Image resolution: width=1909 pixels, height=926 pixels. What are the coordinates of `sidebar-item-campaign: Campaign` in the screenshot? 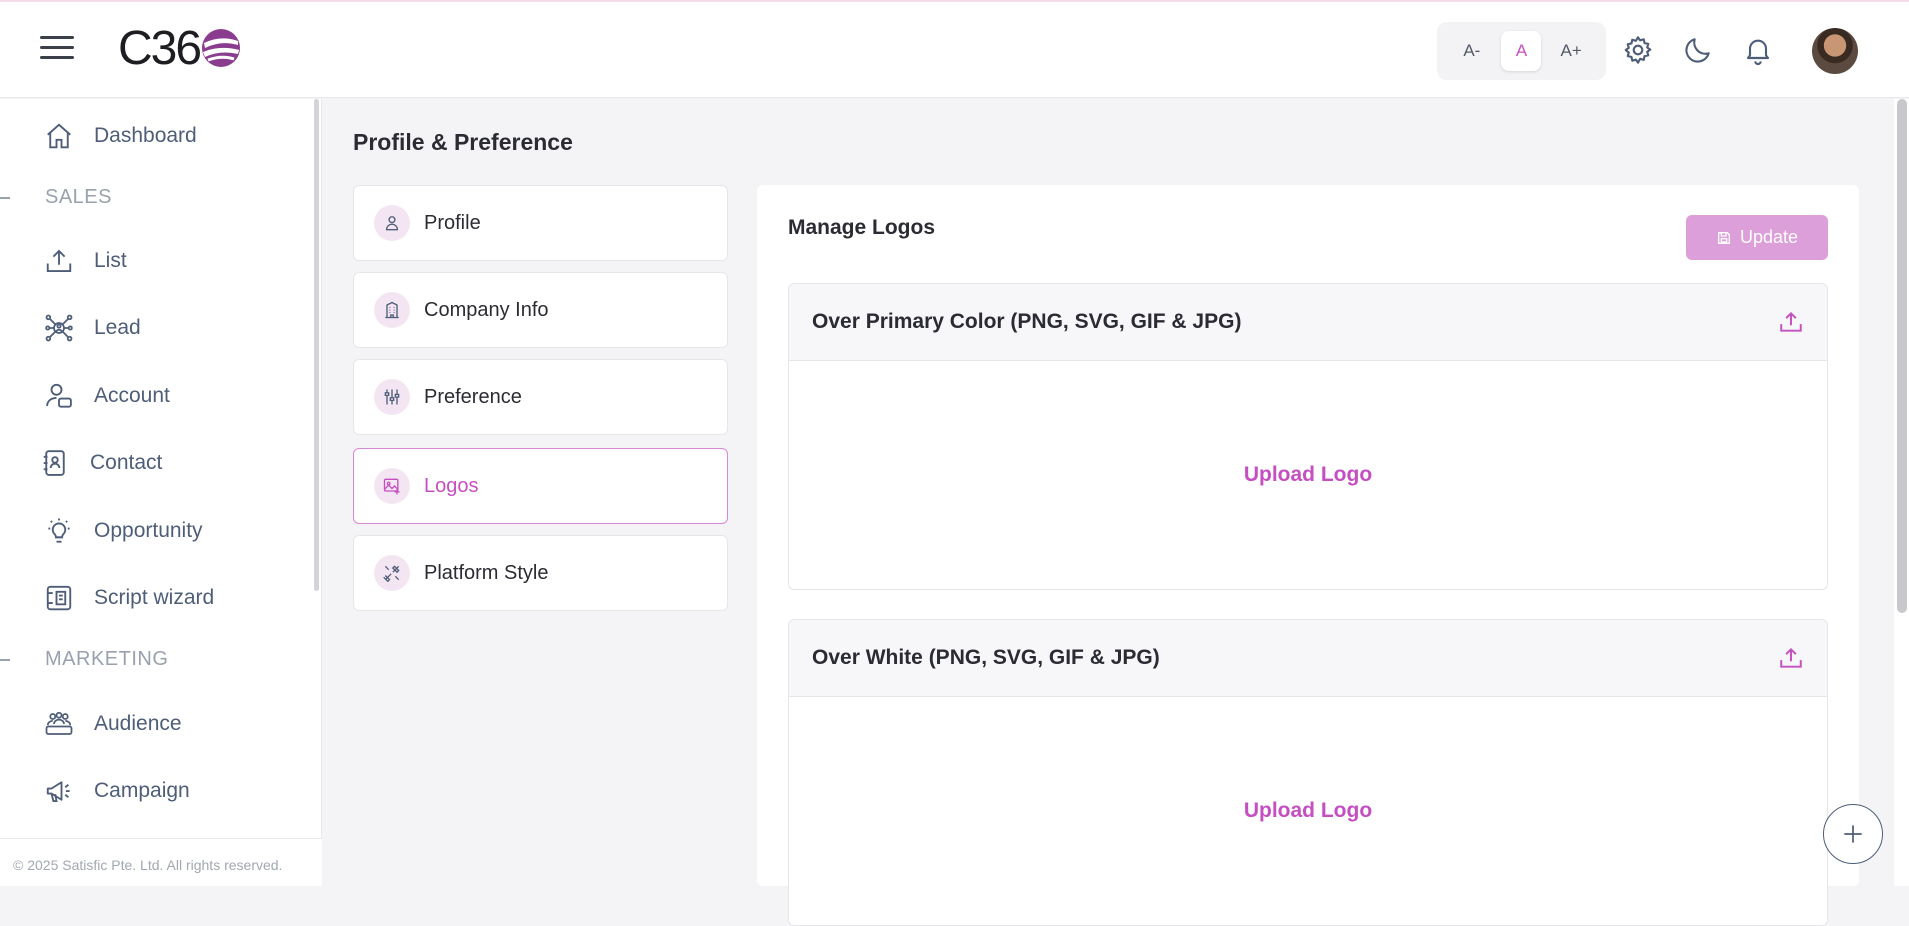 It's located at (117, 791).